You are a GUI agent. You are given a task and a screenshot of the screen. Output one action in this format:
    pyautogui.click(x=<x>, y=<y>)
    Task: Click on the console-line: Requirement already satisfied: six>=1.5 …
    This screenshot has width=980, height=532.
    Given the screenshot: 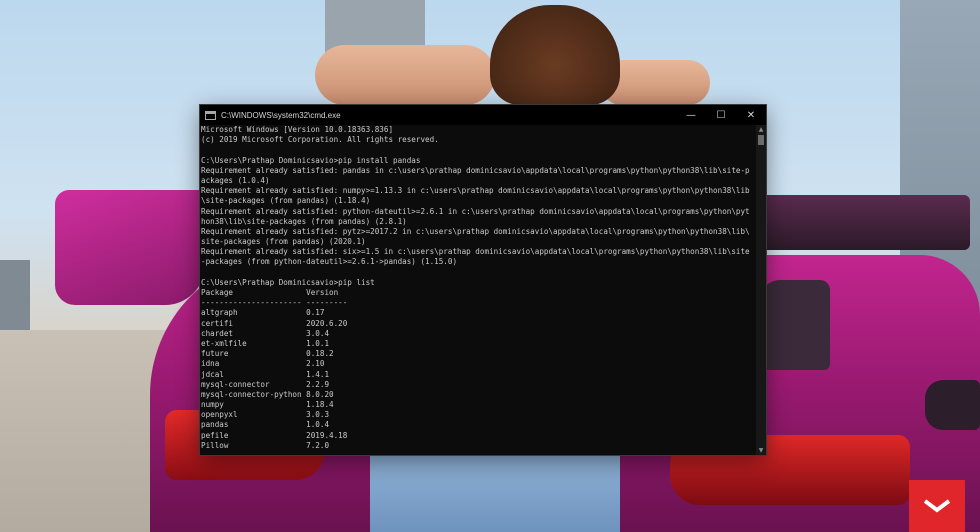 What is the action you would take?
    pyautogui.click(x=475, y=252)
    